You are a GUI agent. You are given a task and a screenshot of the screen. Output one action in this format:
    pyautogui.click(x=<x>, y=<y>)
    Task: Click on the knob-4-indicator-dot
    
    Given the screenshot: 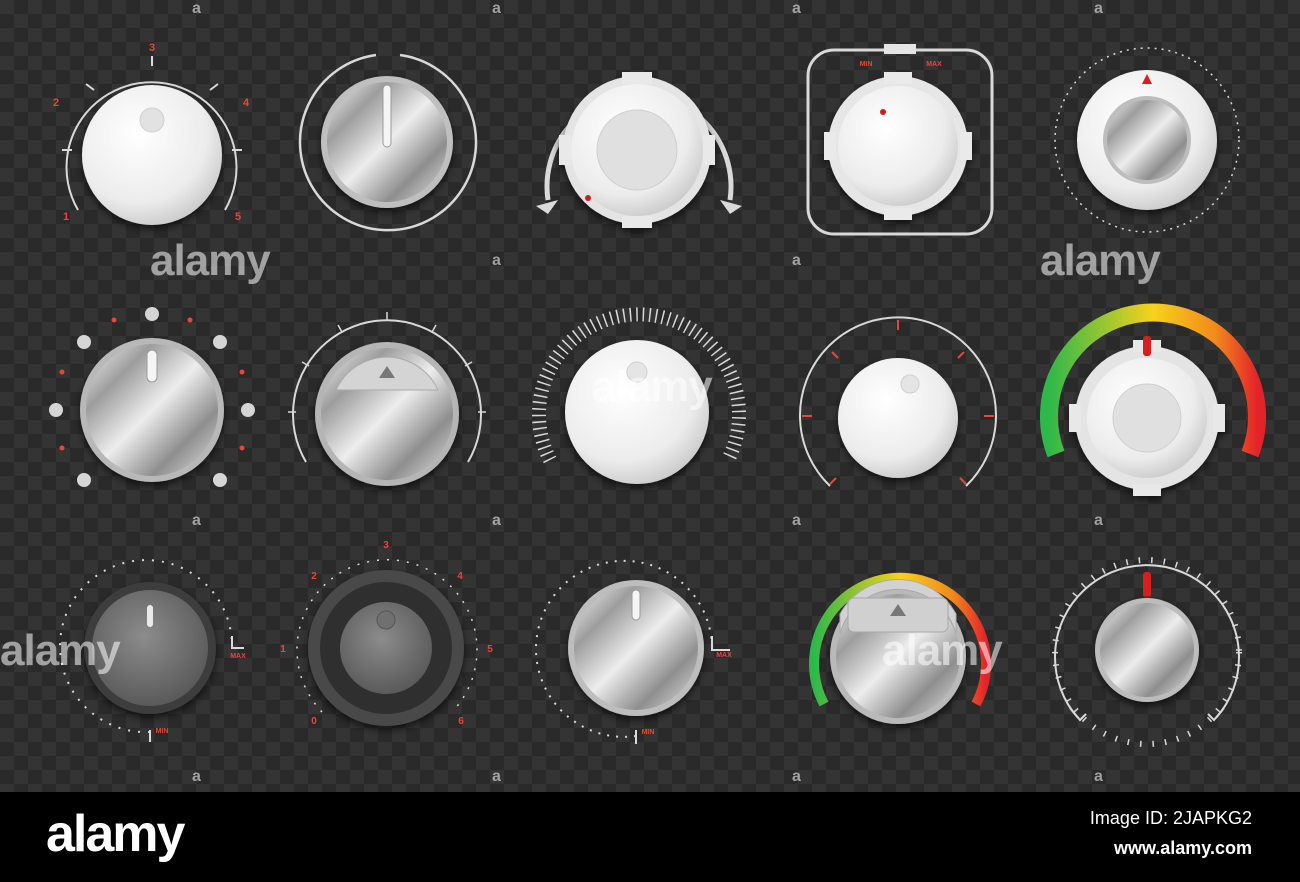 What is the action you would take?
    pyautogui.click(x=883, y=112)
    